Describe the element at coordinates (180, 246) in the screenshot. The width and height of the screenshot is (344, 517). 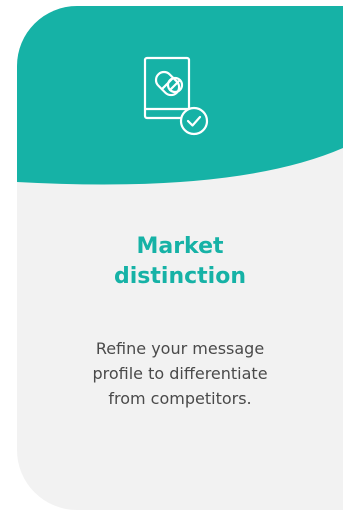
I see `card-title-line-1: Market` at that location.